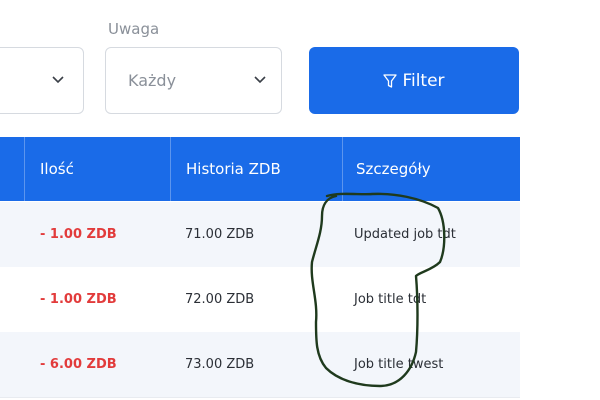 Image resolution: width=600 pixels, height=400 pixels. Describe the element at coordinates (399, 364) in the screenshot. I see `details-cell: Job title twest` at that location.